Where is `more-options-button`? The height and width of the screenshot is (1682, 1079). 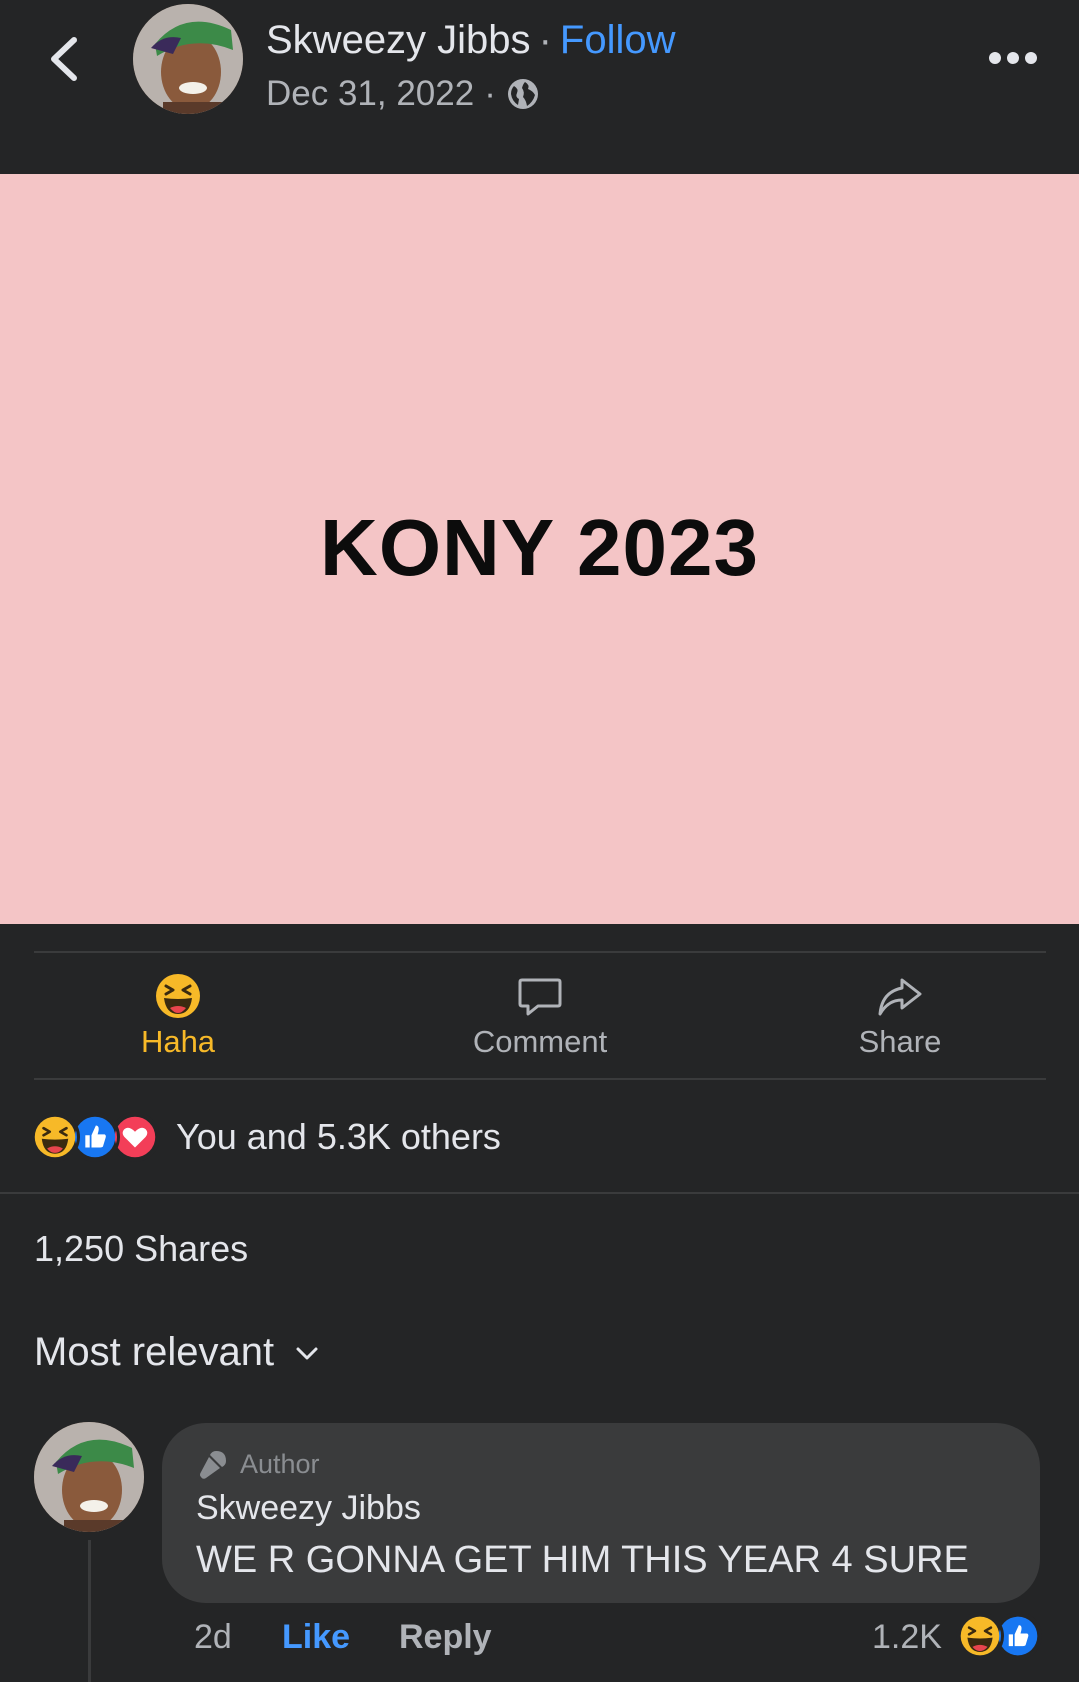 more-options-button is located at coordinates (1013, 58).